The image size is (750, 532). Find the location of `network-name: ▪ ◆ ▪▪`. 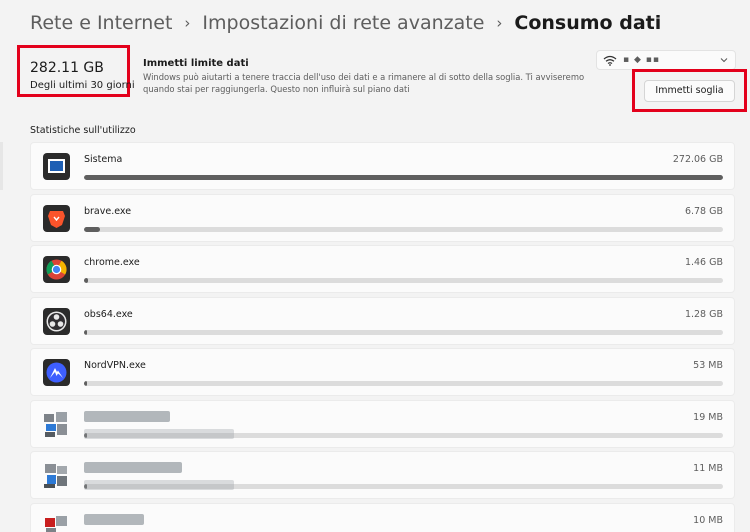

network-name: ▪ ◆ ▪▪ is located at coordinates (641, 60).